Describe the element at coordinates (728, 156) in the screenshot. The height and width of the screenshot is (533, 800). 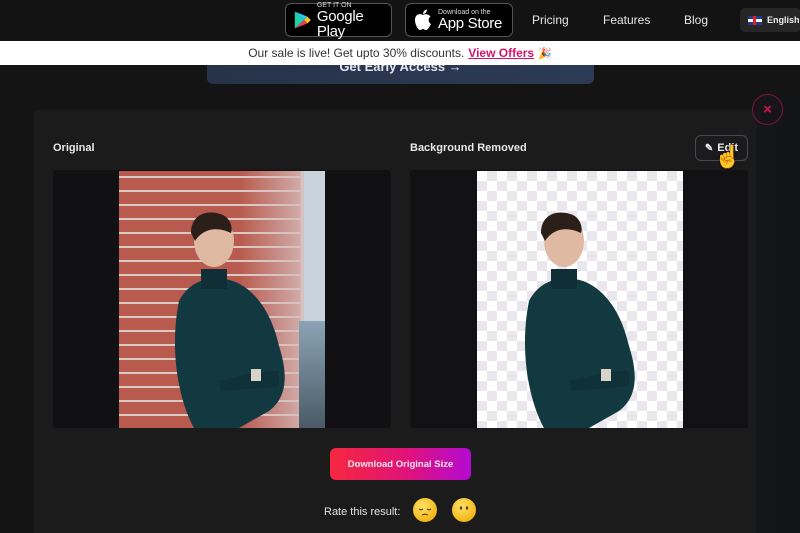
I see `hand-cursor-icon: ☝` at that location.